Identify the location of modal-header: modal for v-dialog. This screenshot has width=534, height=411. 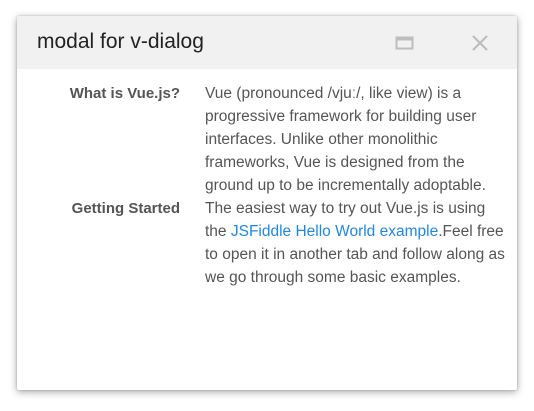
(267, 42).